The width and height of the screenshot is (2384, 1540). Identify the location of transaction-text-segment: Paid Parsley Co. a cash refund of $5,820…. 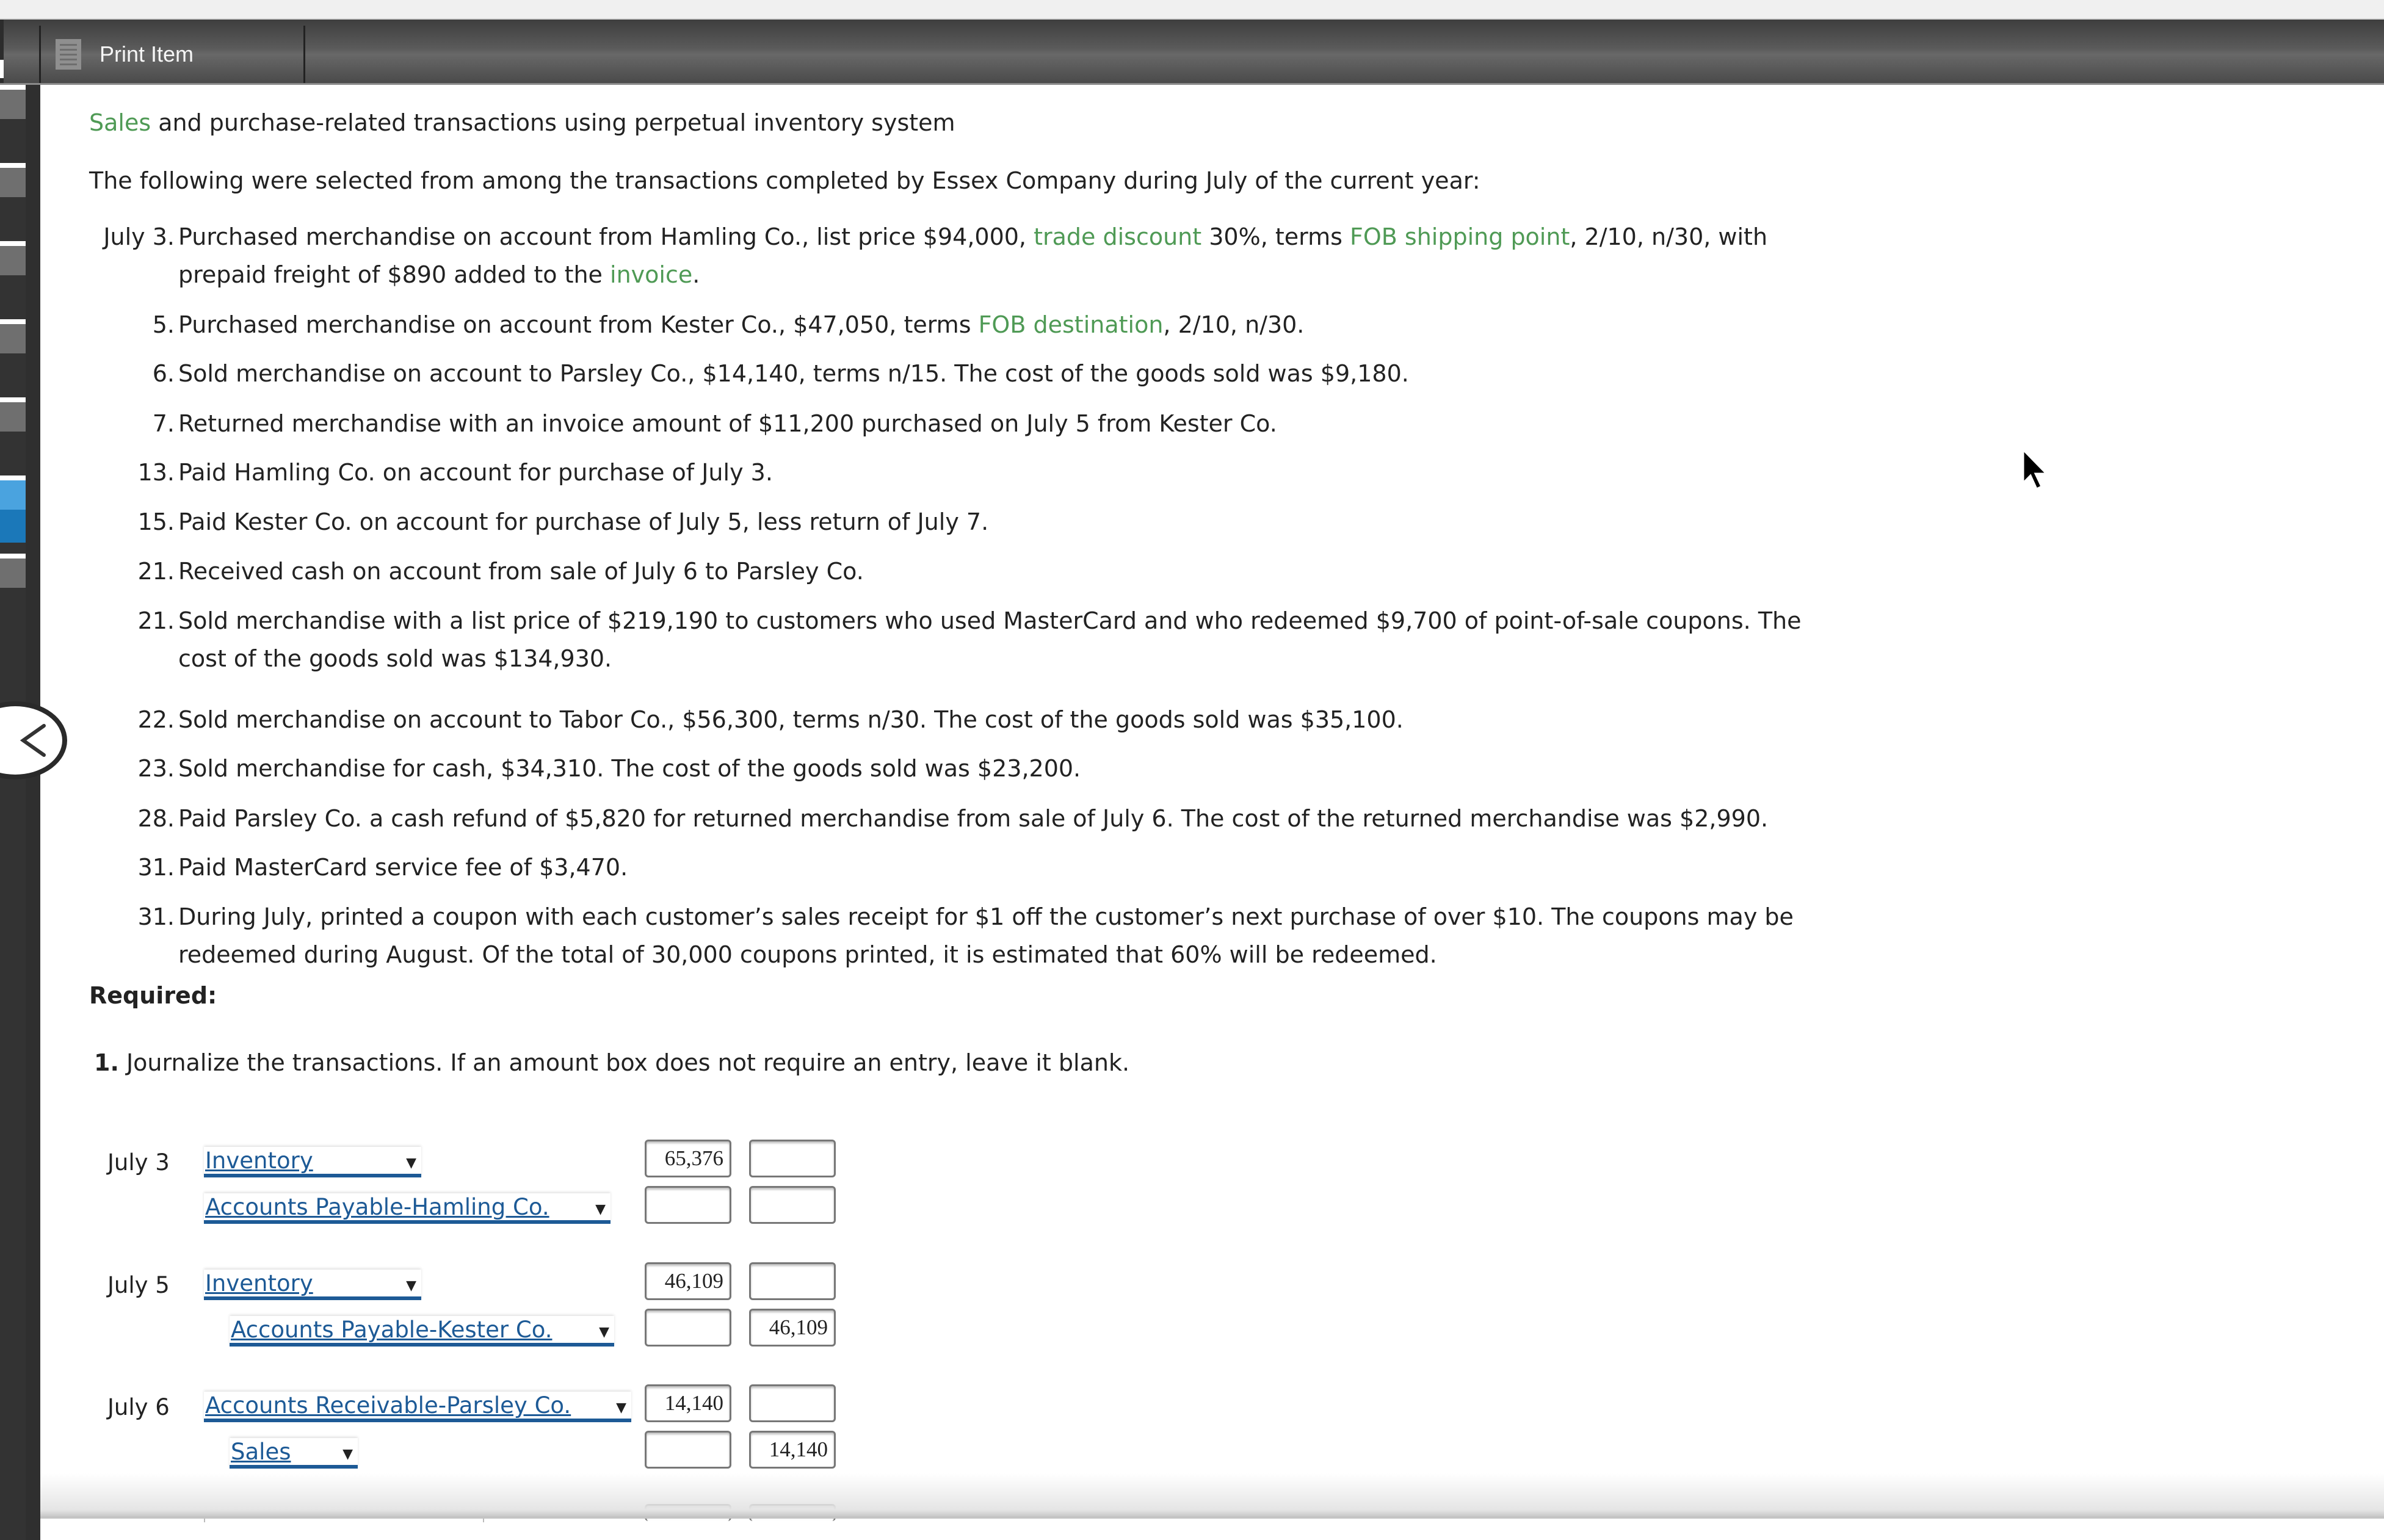
(974, 818).